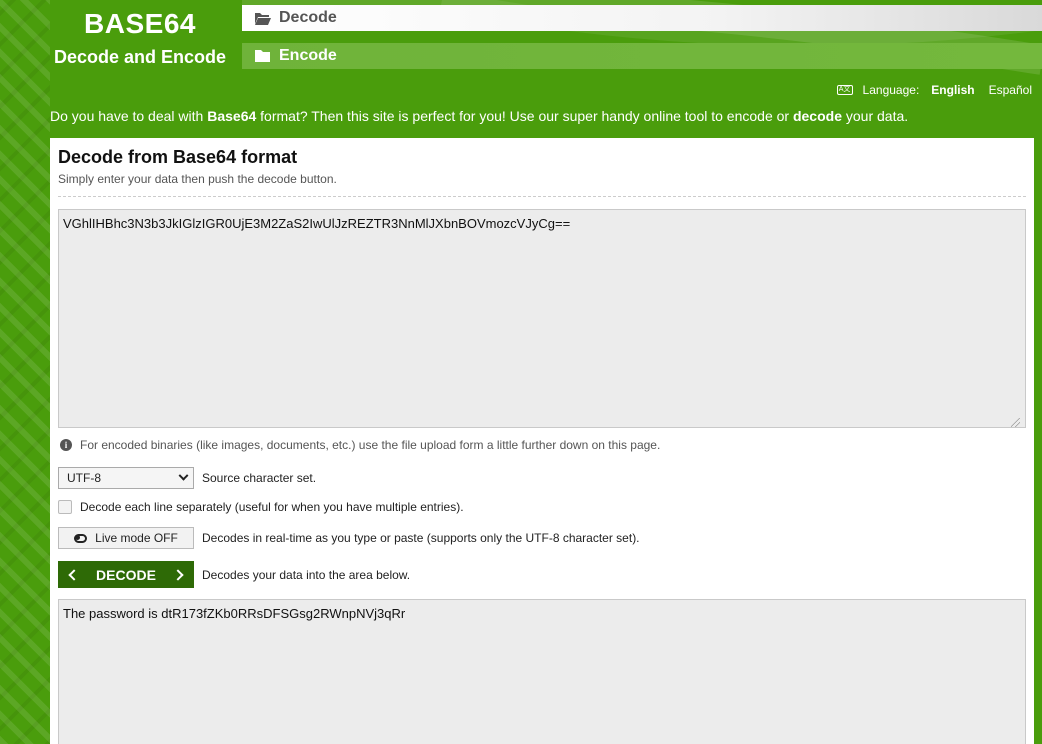 The height and width of the screenshot is (744, 1042). I want to click on language-option-english: English, so click(952, 90).